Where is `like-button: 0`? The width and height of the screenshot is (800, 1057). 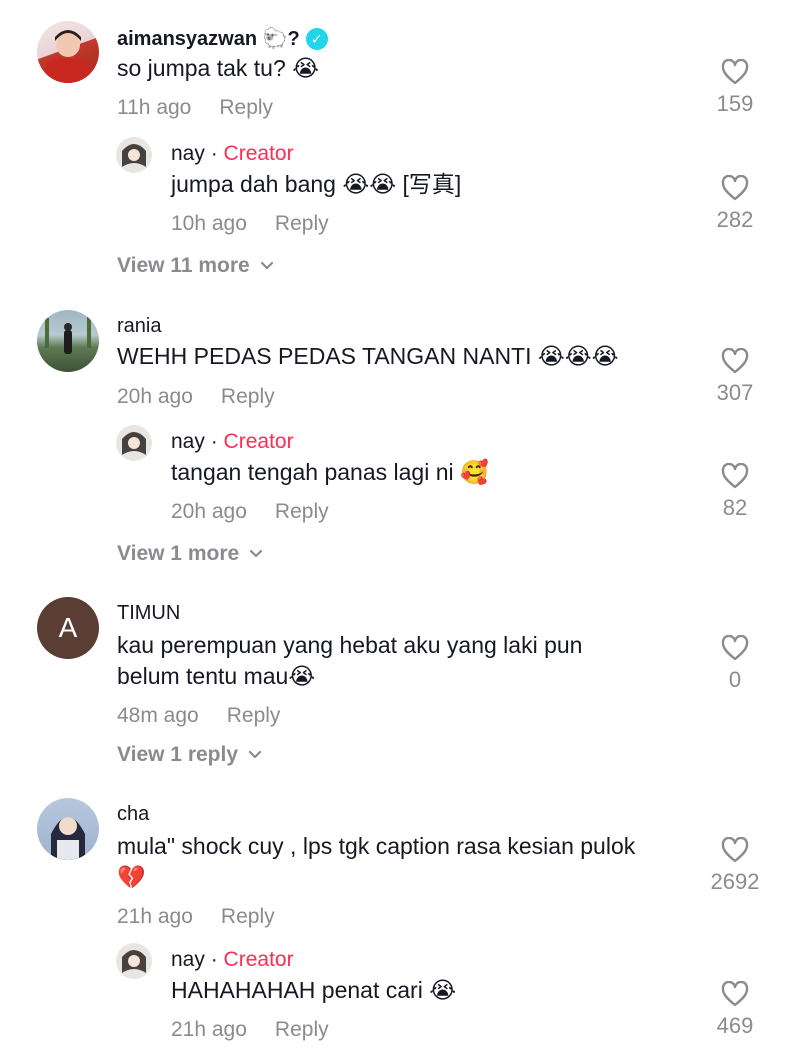 like-button: 0 is located at coordinates (735, 664).